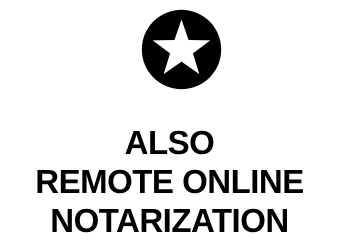 The height and width of the screenshot is (248, 339). I want to click on star-badge-icon, so click(181, 49).